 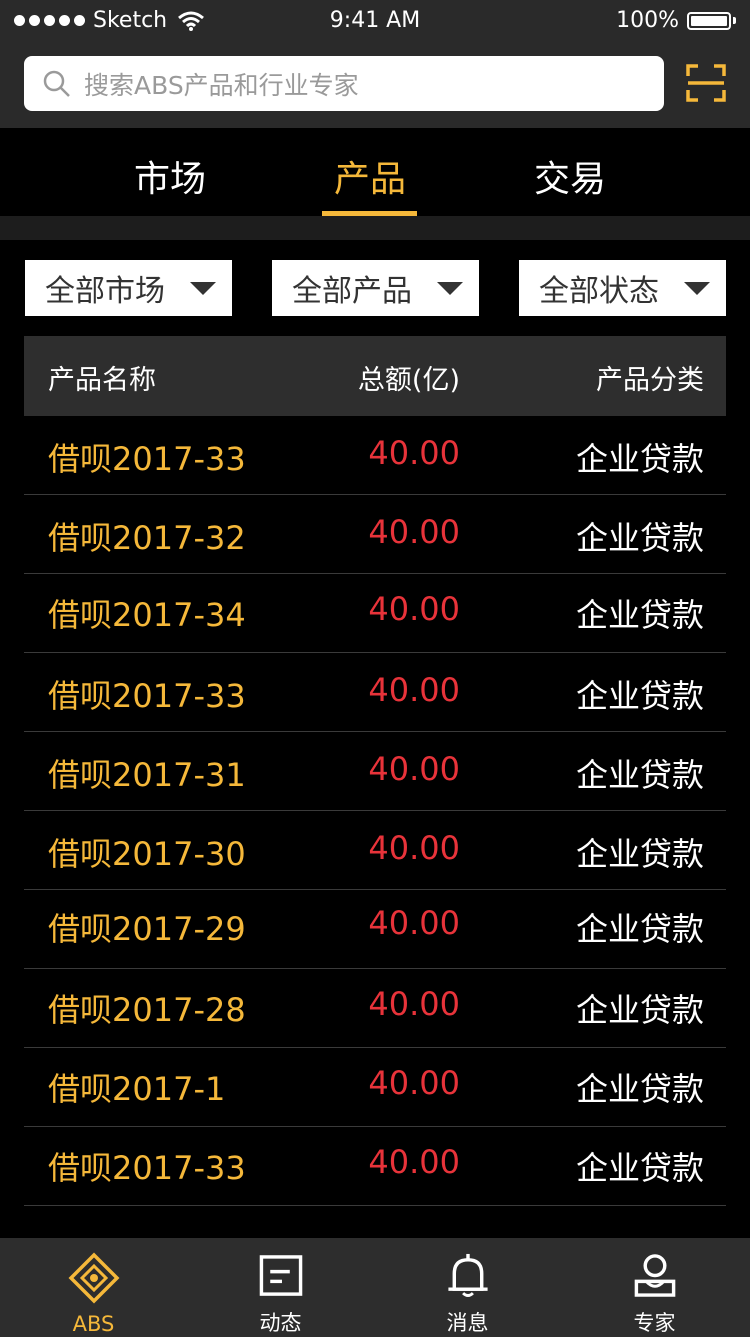 I want to click on scan-icon, so click(x=706, y=83).